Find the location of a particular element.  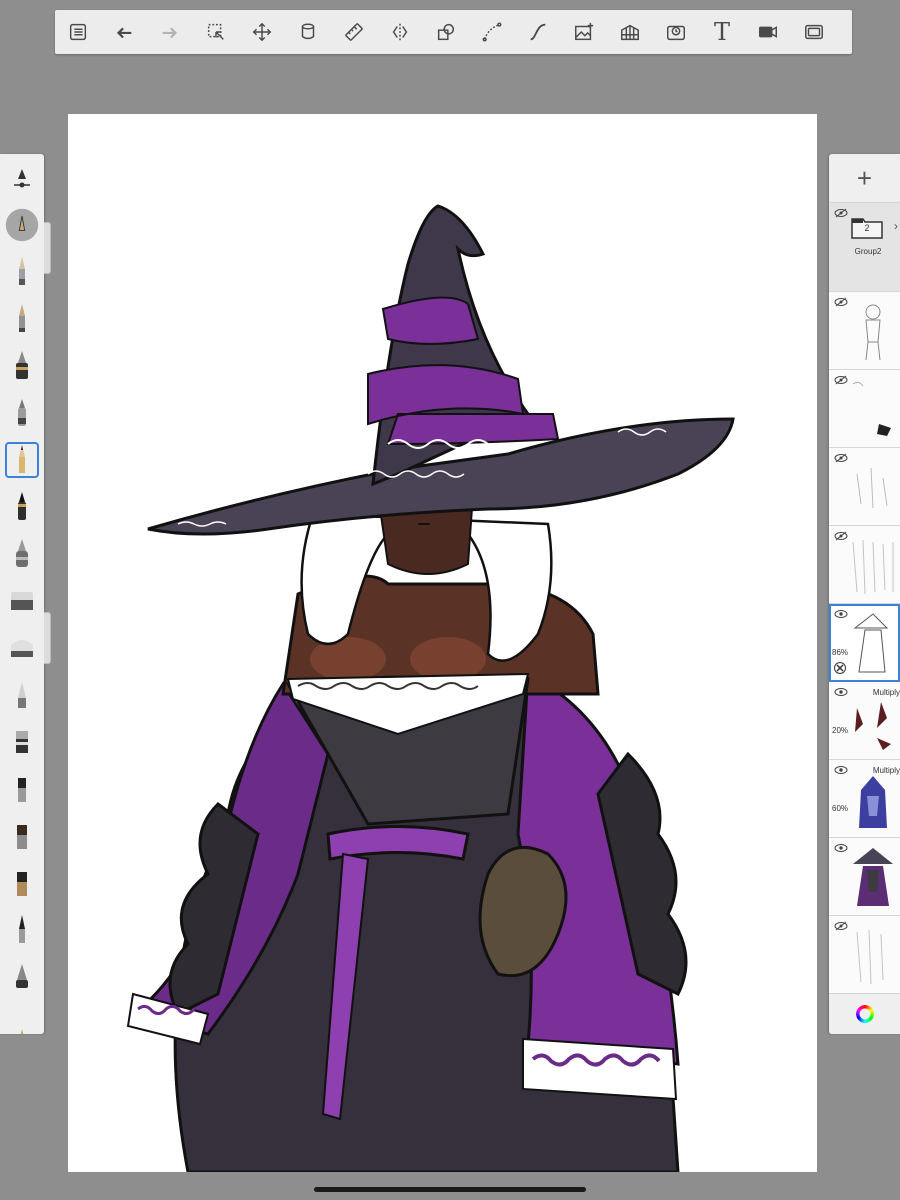

fill-button is located at coordinates (308, 32).